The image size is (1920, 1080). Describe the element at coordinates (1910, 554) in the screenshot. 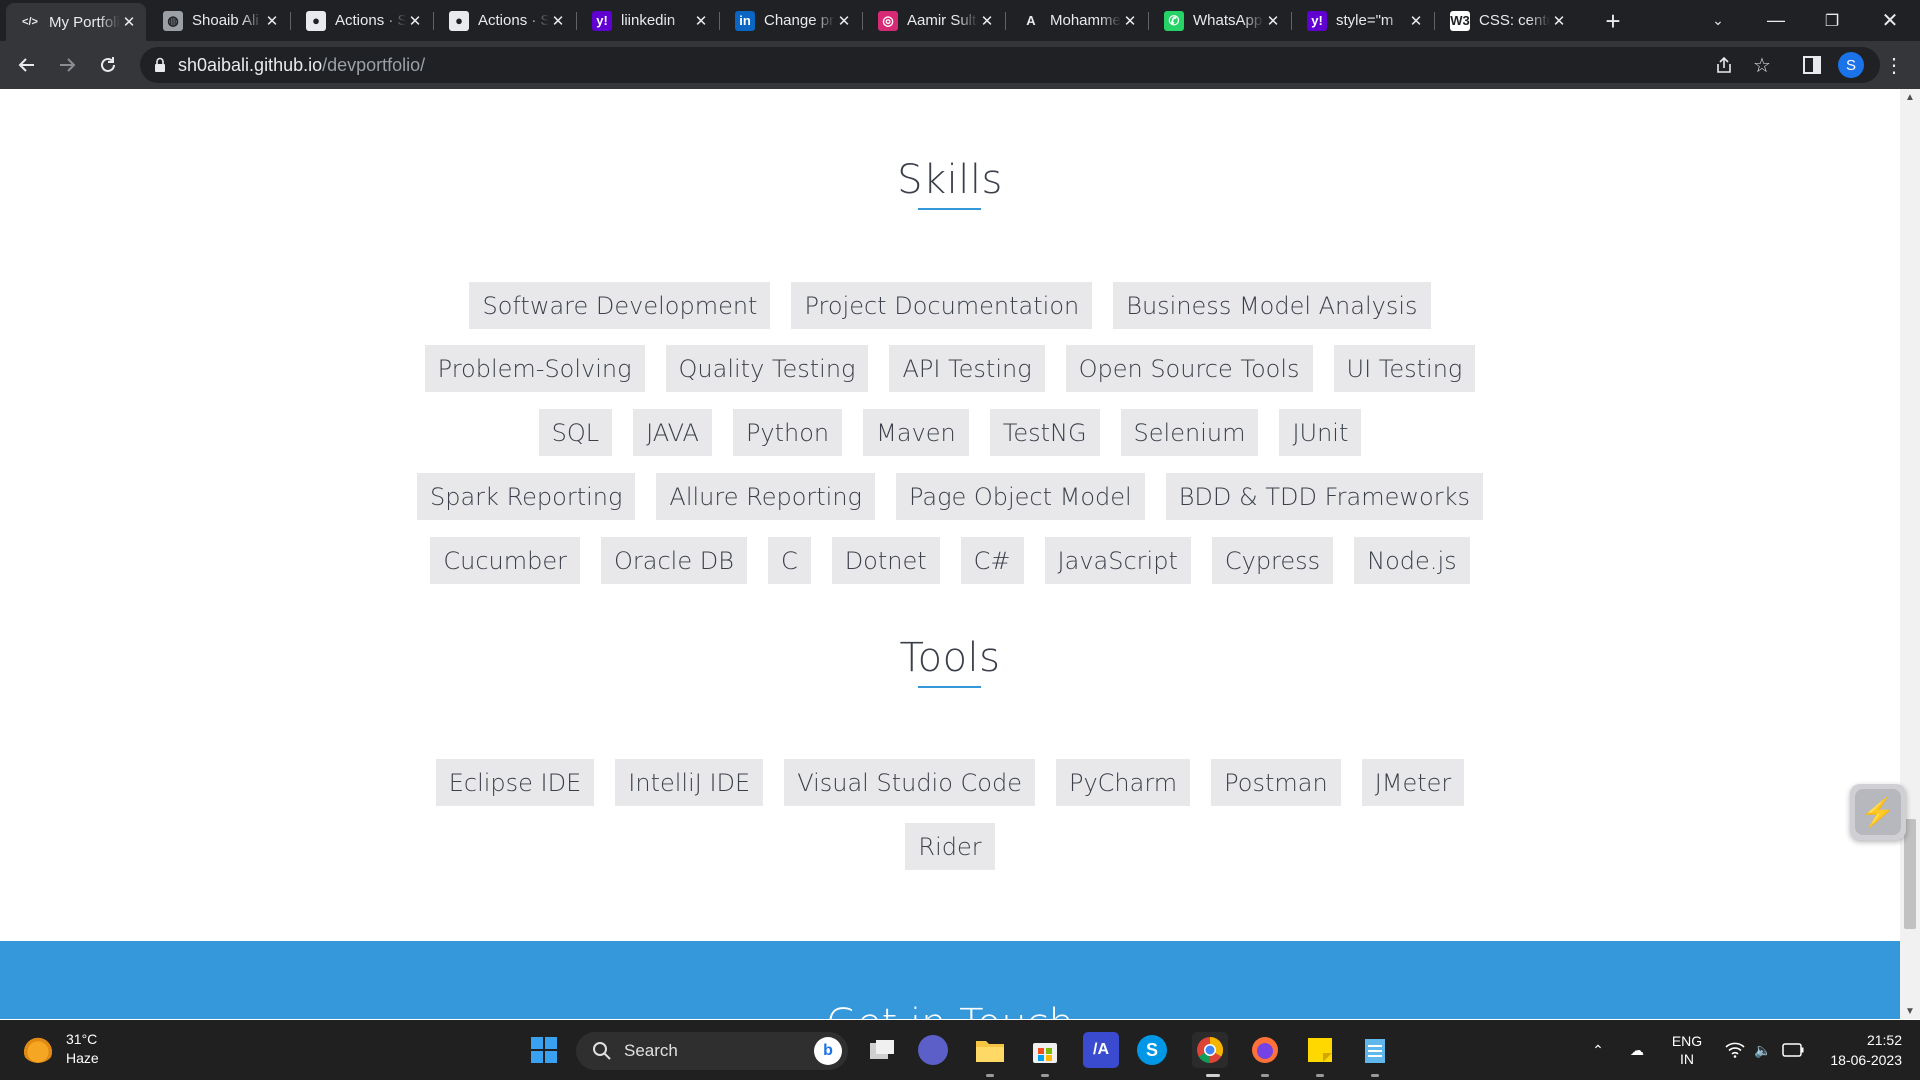

I see `page-scrollbar: ▲ ▼` at that location.